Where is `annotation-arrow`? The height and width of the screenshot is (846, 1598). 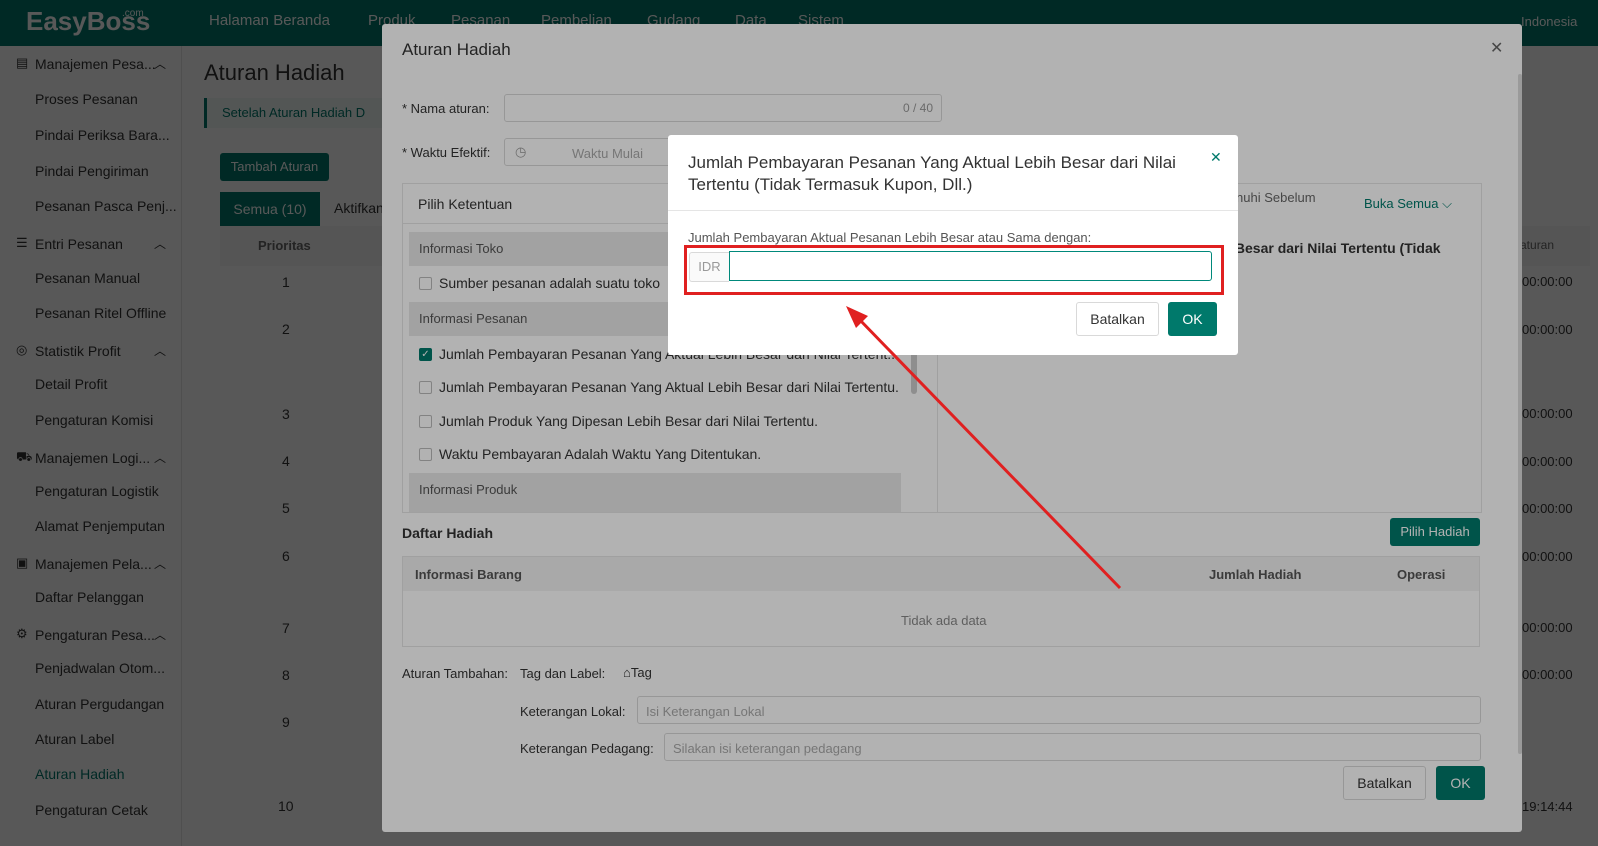 annotation-arrow is located at coordinates (984, 448).